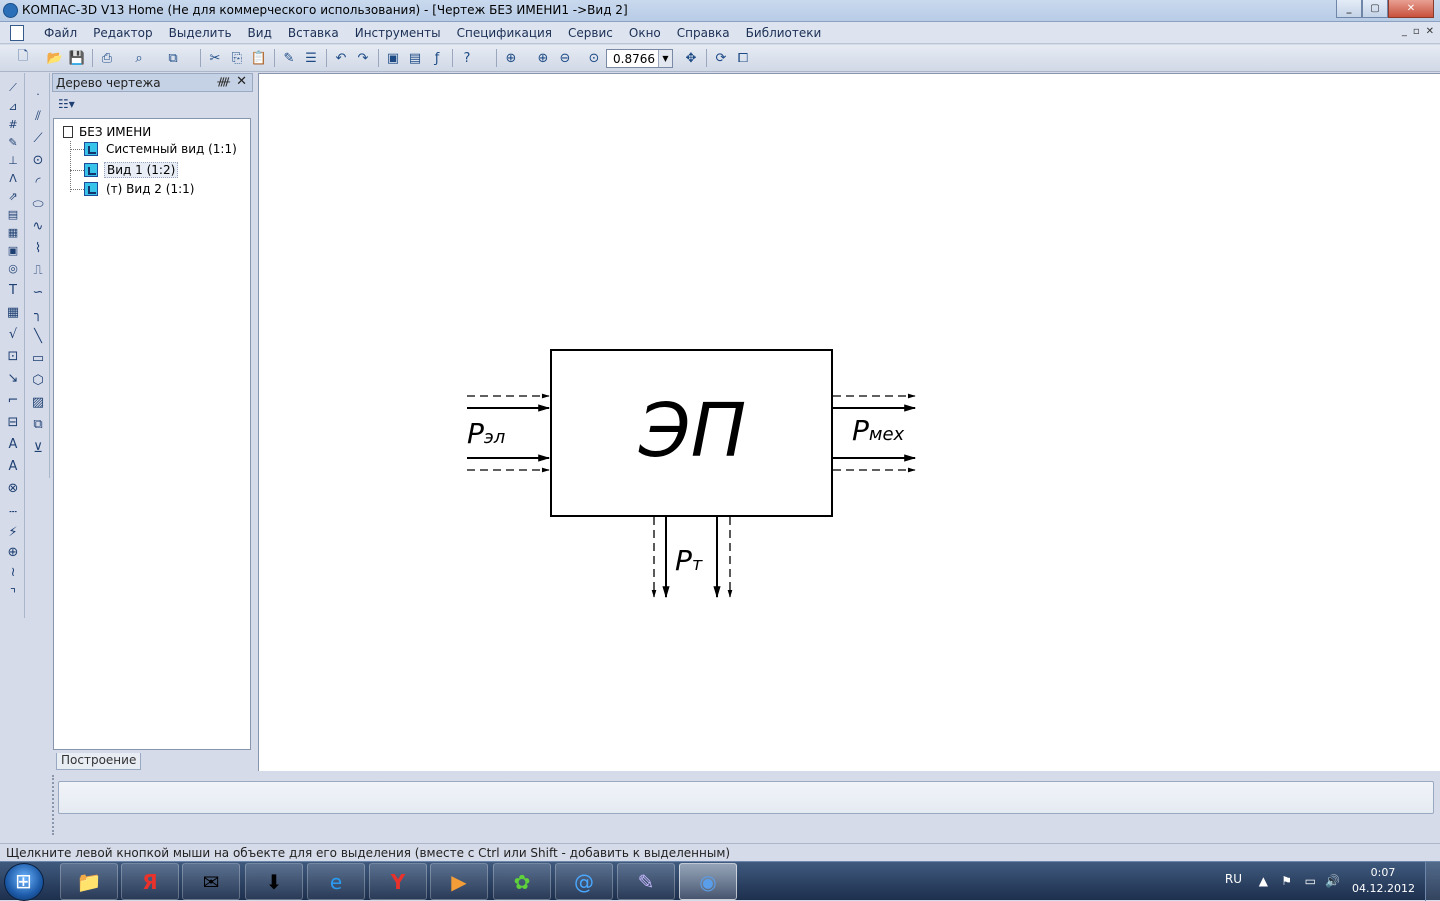 The height and width of the screenshot is (901, 1440). What do you see at coordinates (289, 58) in the screenshot?
I see `format-brush-icon: ✎` at bounding box center [289, 58].